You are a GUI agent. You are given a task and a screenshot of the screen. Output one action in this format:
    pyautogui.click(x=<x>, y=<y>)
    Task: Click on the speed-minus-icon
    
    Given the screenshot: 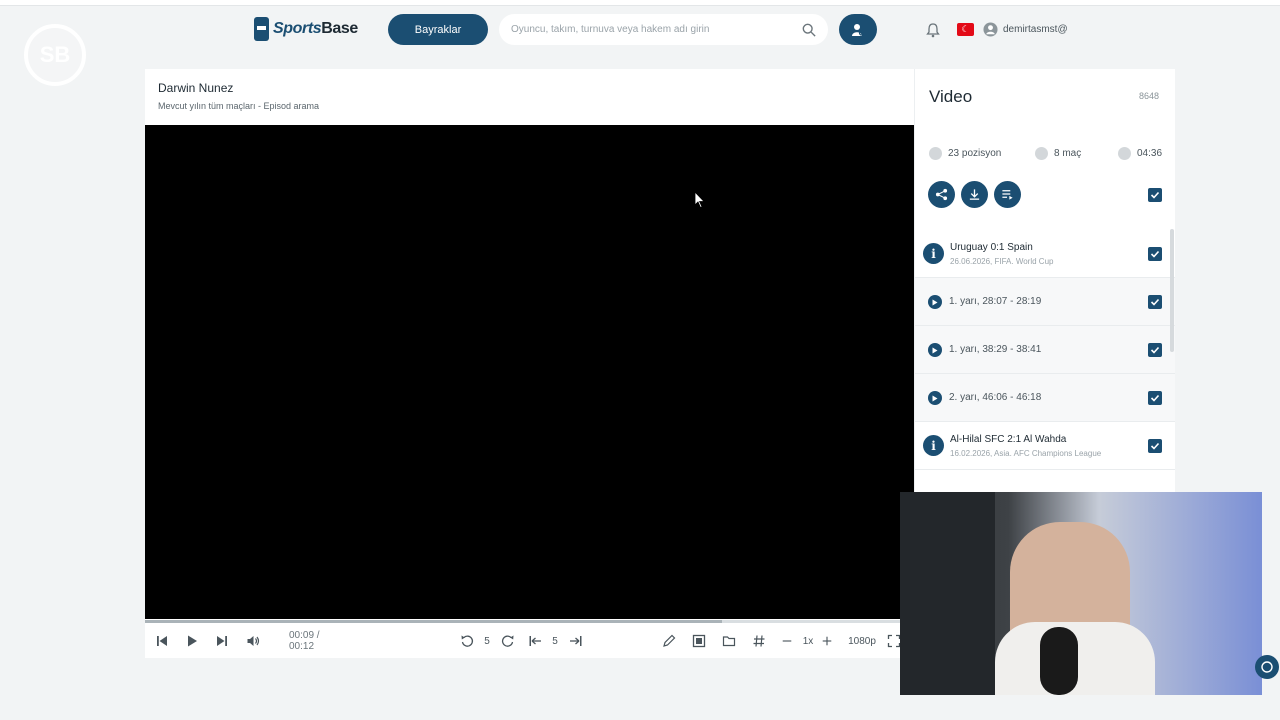 What is the action you would take?
    pyautogui.click(x=787, y=641)
    